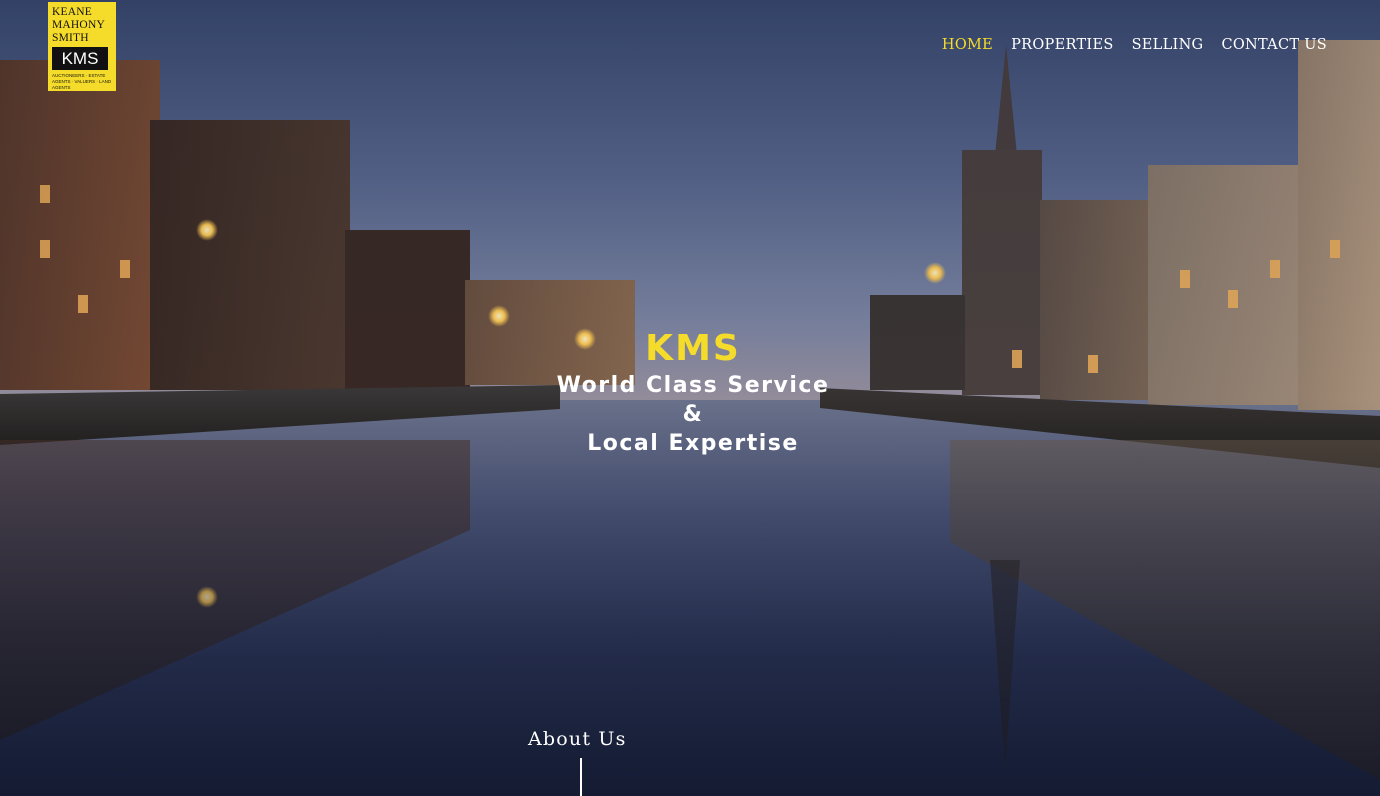  I want to click on logo-mark: KMS, so click(80, 58).